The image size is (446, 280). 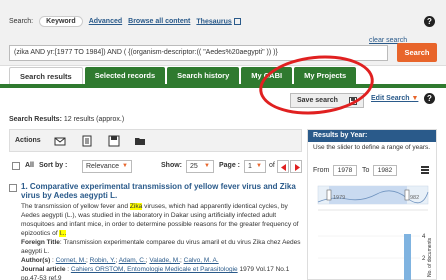 I want to click on prev-page-button, so click(x=283, y=166).